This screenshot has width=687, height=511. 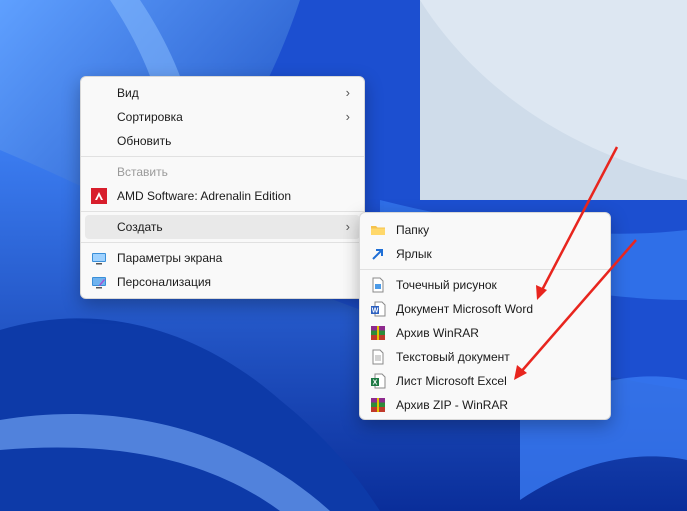 I want to click on bitmap-file-icon, so click(x=378, y=285).